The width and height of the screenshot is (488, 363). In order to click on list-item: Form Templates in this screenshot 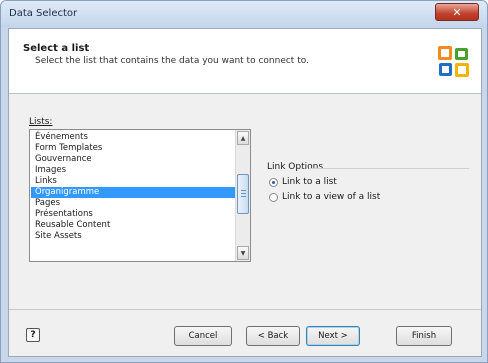, I will do `click(133, 148)`.